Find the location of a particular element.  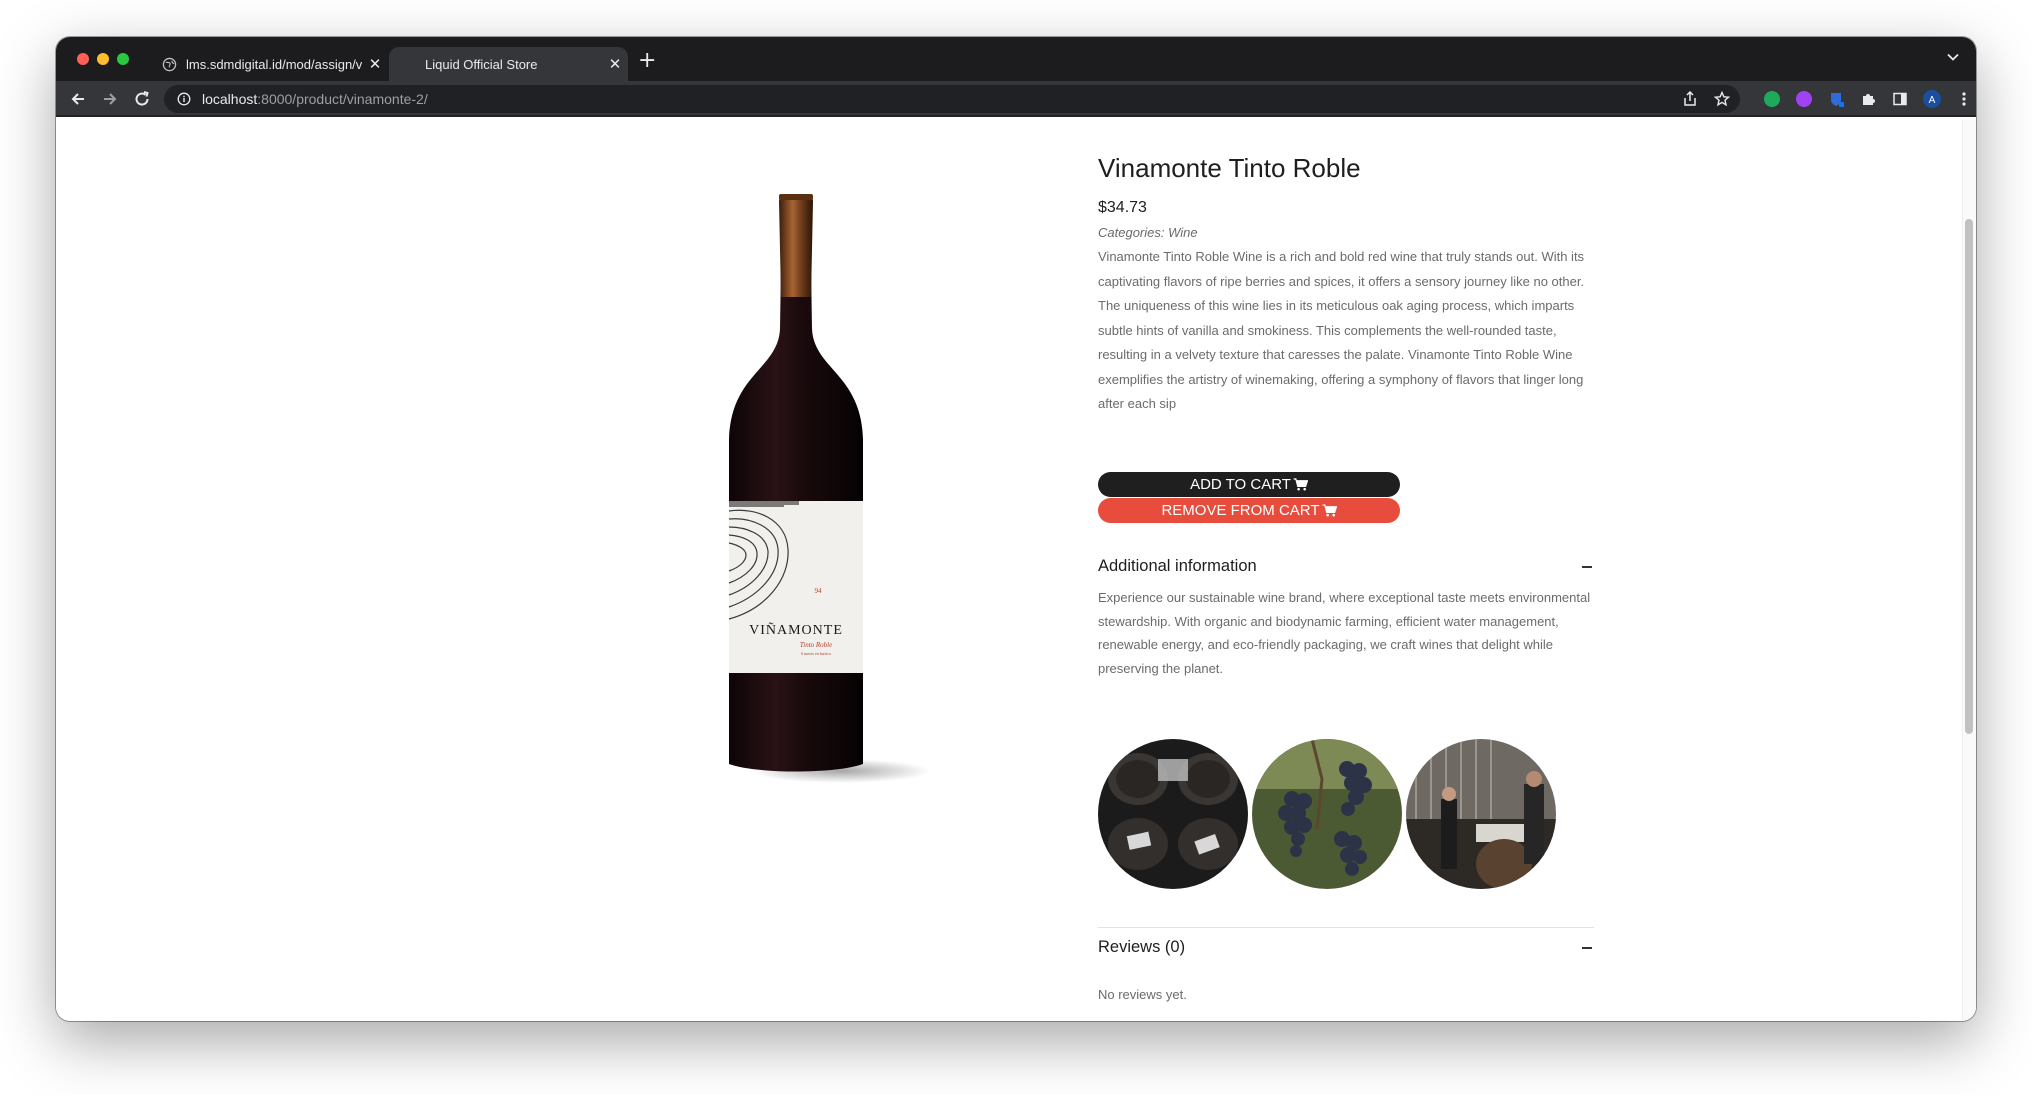

extension-shield-icon is located at coordinates (1836, 99).